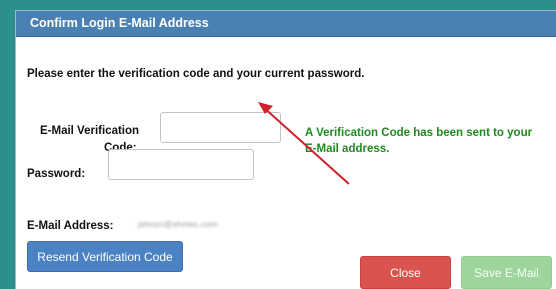 Image resolution: width=556 pixels, height=289 pixels. Describe the element at coordinates (265, 108) in the screenshot. I see `arrow-head-icon` at that location.